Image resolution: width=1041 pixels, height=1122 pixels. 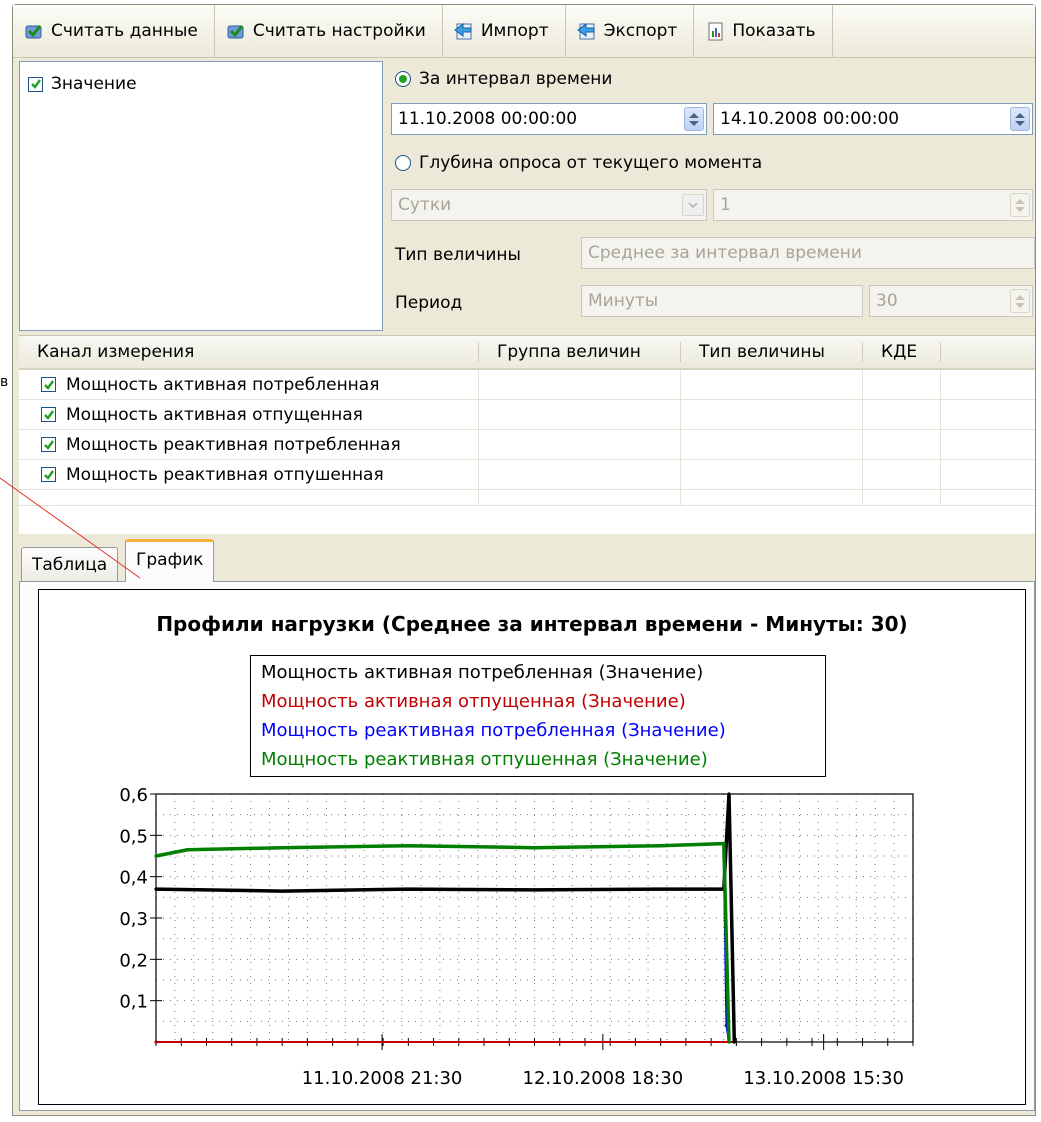 I want to click on date-from-spinner, so click(x=694, y=119).